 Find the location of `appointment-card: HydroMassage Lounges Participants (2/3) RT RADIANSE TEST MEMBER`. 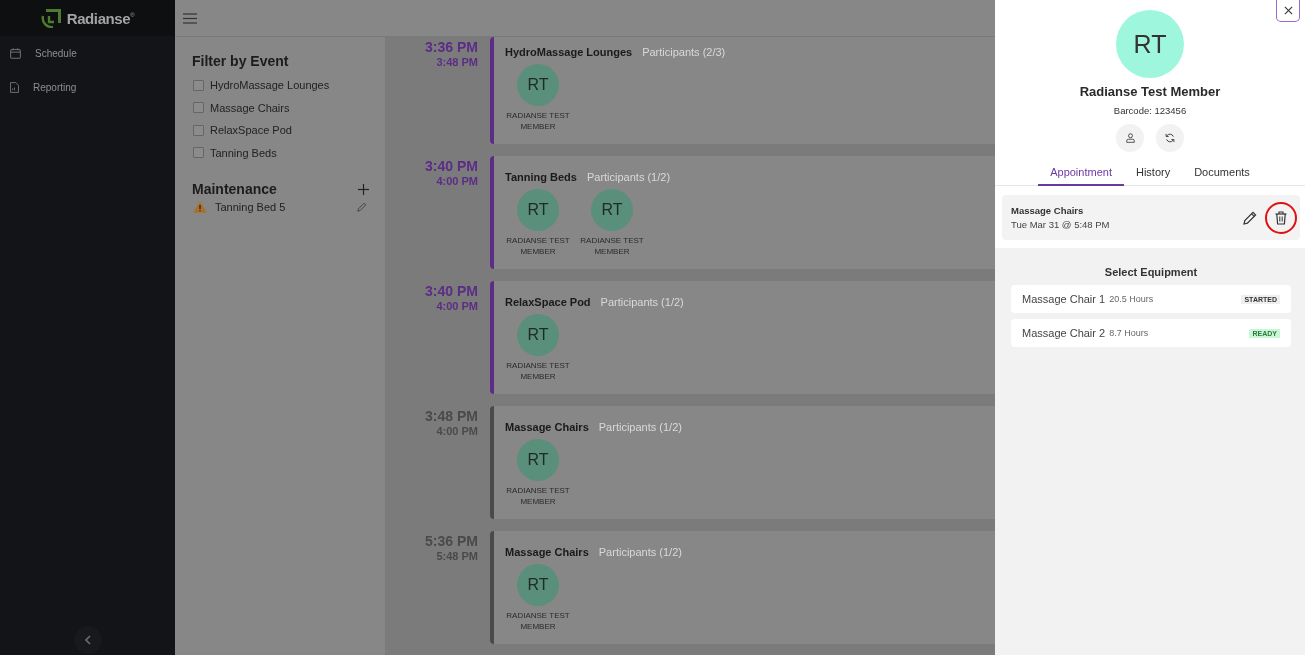

appointment-card: HydroMassage Lounges Participants (2/3) RT RADIANSE TEST MEMBER is located at coordinates (742, 90).